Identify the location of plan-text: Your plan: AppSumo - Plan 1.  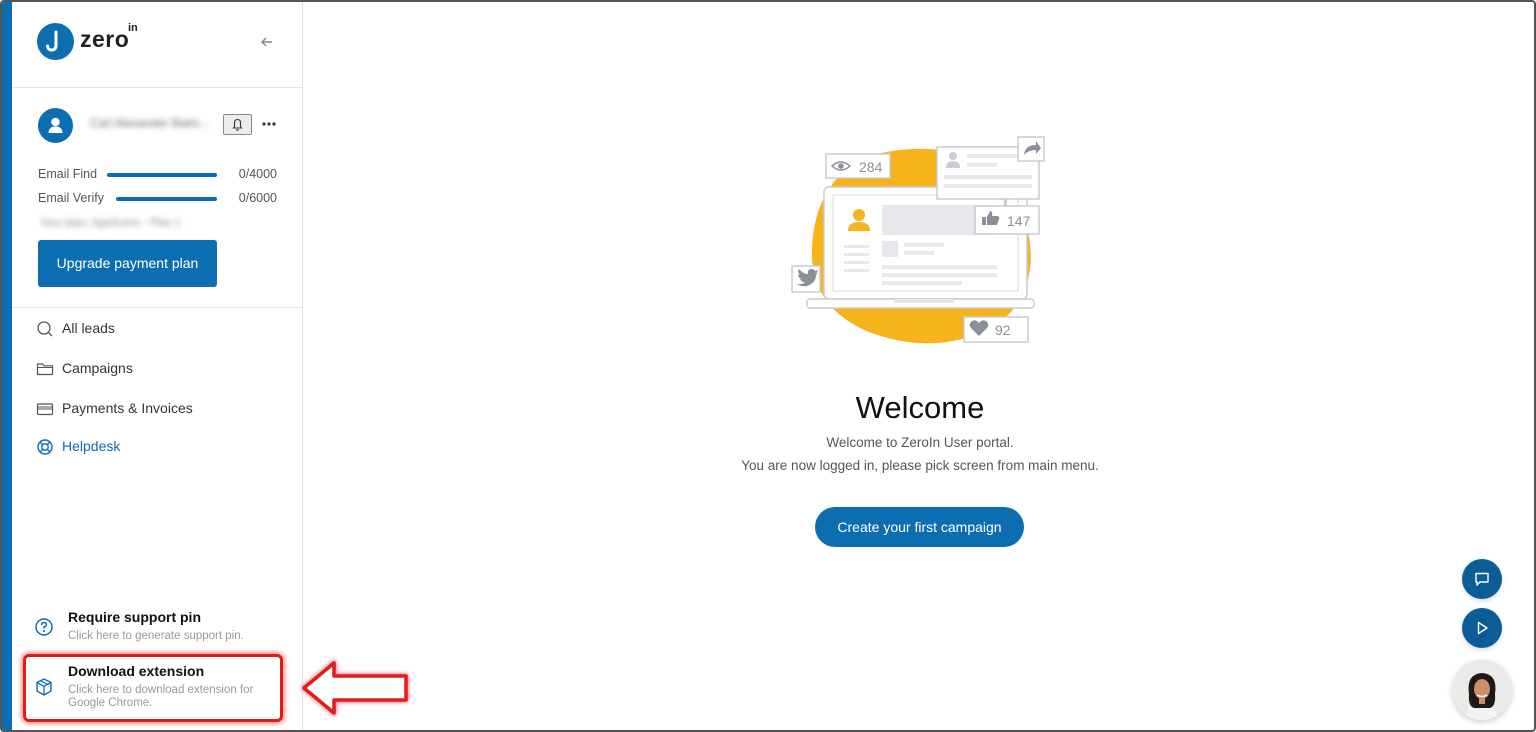
(110, 223).